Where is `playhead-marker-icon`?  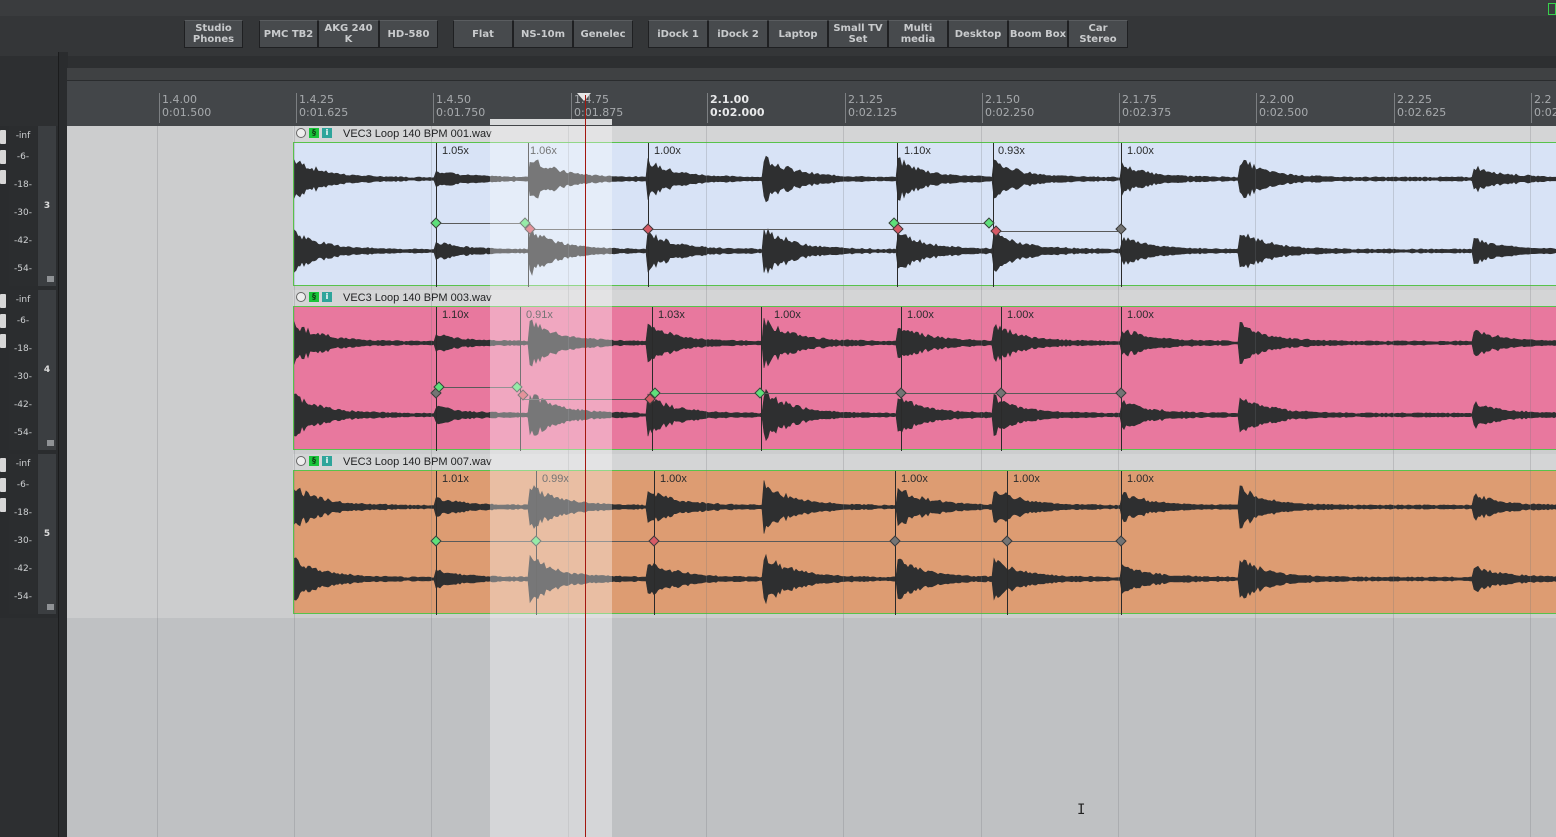 playhead-marker-icon is located at coordinates (584, 97).